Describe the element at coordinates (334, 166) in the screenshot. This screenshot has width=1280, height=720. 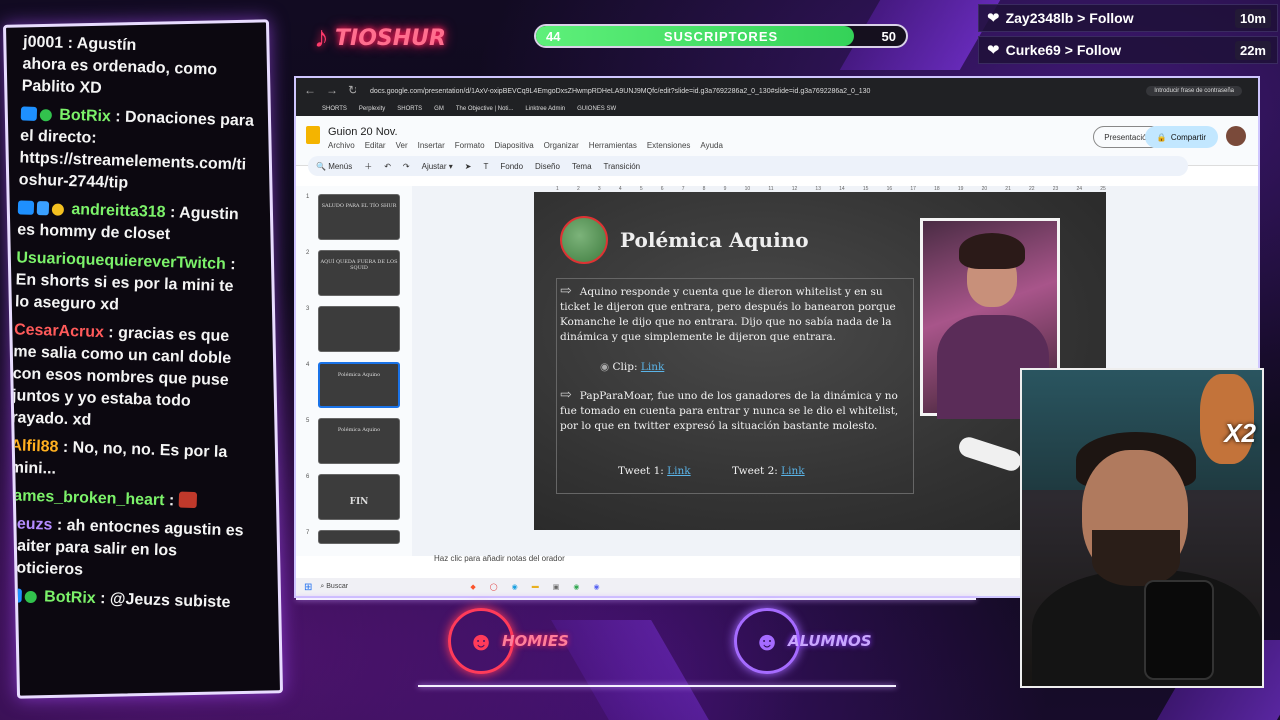
I see `menus-button: 🔍 Menús` at that location.